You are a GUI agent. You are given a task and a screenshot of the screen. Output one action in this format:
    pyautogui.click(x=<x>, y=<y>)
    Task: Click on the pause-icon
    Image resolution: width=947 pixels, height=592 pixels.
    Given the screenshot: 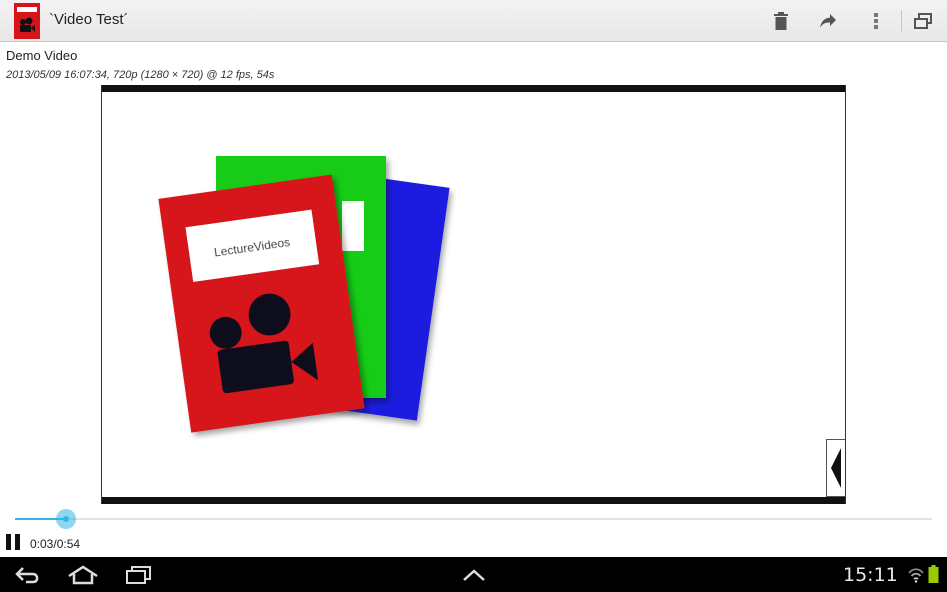 What is the action you would take?
    pyautogui.click(x=8, y=542)
    